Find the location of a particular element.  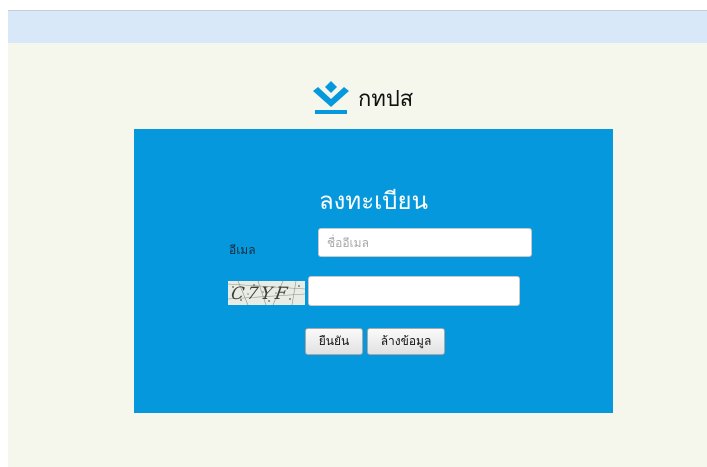

captcha-input is located at coordinates (414, 291).